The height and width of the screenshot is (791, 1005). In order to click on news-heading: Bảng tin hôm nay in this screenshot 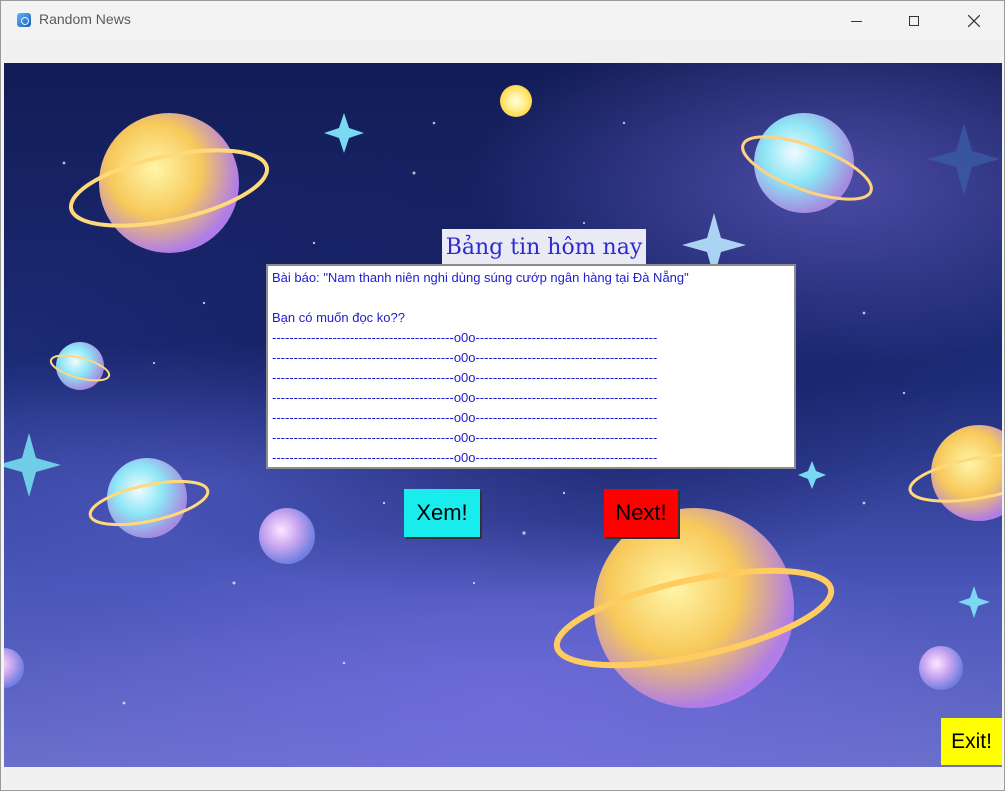, I will do `click(544, 247)`.